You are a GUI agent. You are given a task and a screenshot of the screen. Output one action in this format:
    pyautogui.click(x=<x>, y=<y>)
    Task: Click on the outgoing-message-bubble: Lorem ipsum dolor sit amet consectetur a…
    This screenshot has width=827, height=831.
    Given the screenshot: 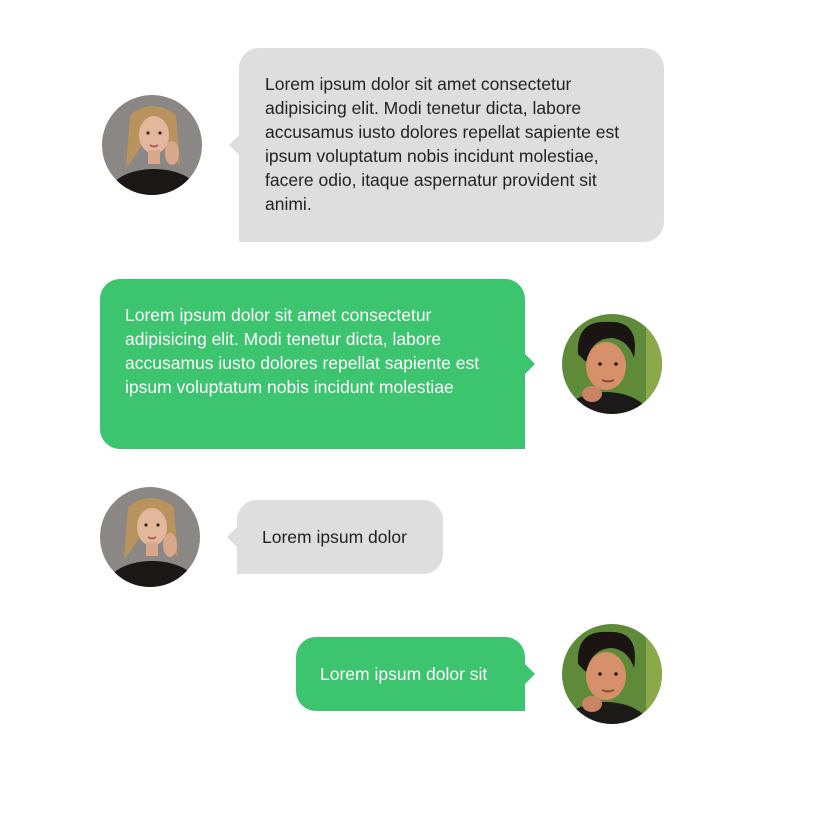 What is the action you would take?
    pyautogui.click(x=312, y=364)
    